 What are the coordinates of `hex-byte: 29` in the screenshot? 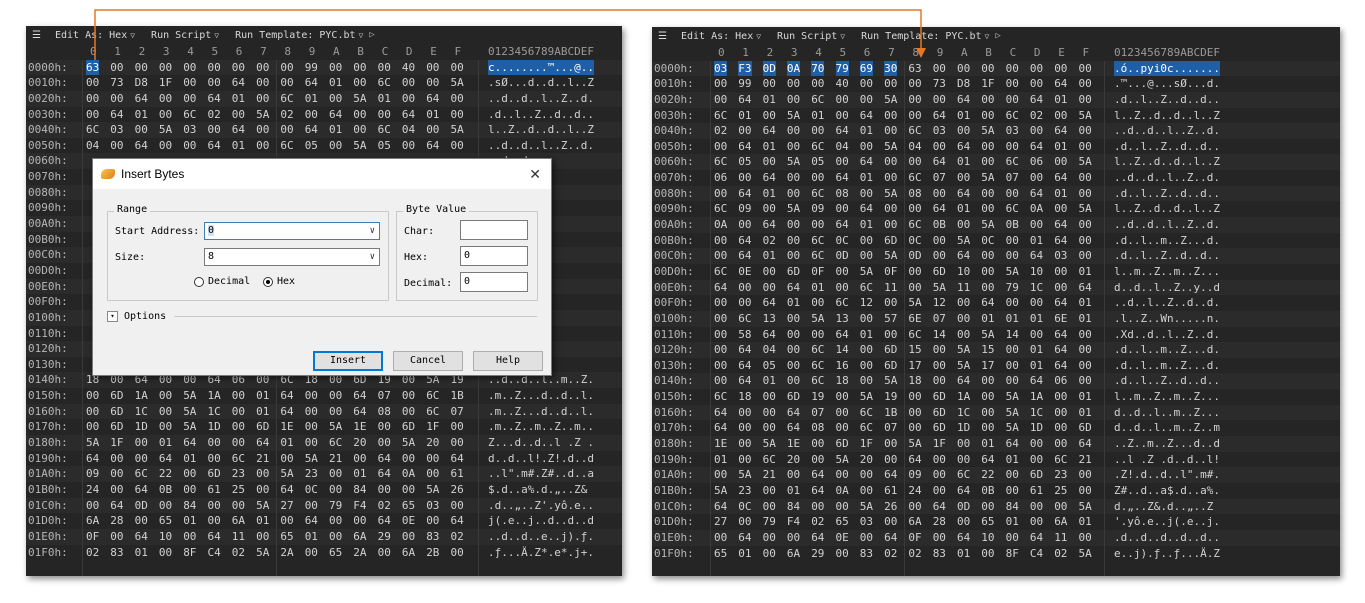 It's located at (384, 537).